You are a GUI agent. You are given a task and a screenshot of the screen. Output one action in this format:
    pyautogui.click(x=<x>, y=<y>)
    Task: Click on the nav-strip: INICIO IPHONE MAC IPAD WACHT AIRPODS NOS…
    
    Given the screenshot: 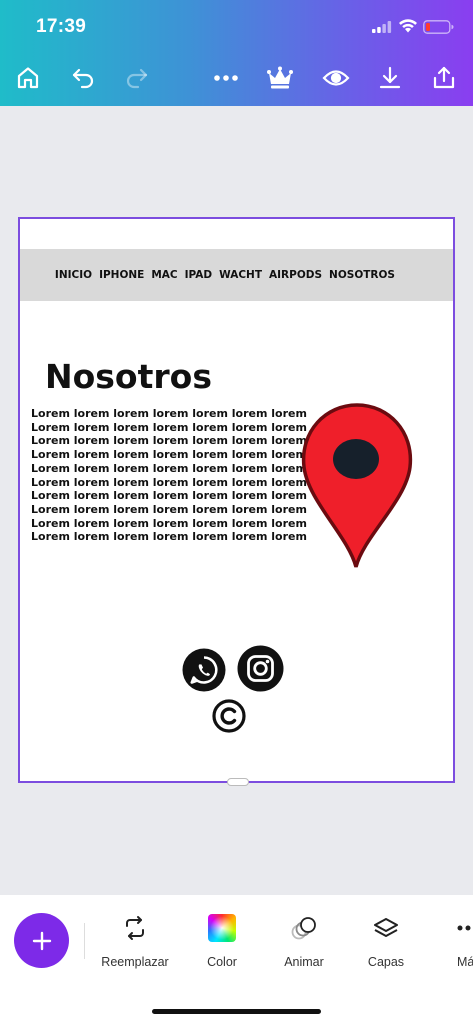 What is the action you would take?
    pyautogui.click(x=236, y=275)
    